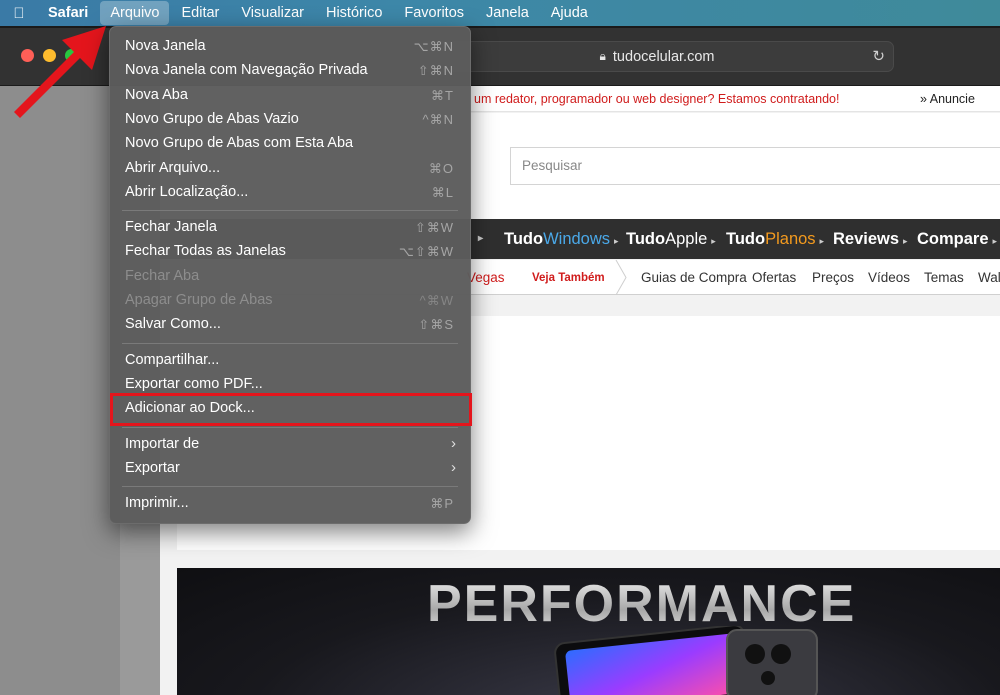 Image resolution: width=1000 pixels, height=695 pixels. What do you see at coordinates (290, 445) in the screenshot?
I see `menu-item-importar-de: Importar de ›` at bounding box center [290, 445].